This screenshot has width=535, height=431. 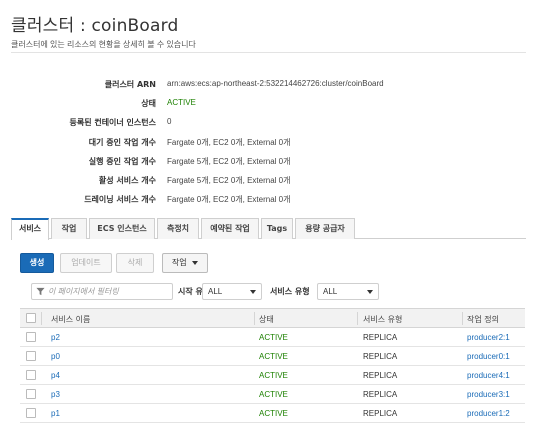 What do you see at coordinates (103, 44) in the screenshot?
I see `page-description: 클러스터에 있는 리소스의 현황을 상세히 볼 수 있습니다` at bounding box center [103, 44].